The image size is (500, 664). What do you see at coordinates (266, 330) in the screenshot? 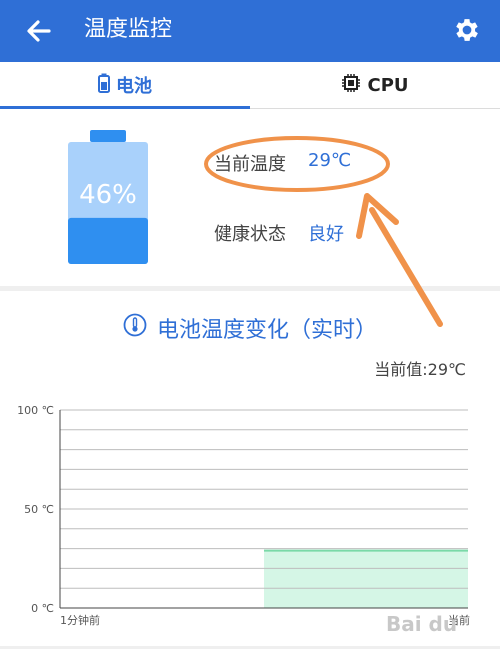
I see `chart-title-text: 电池温度变化（实时）` at bounding box center [266, 330].